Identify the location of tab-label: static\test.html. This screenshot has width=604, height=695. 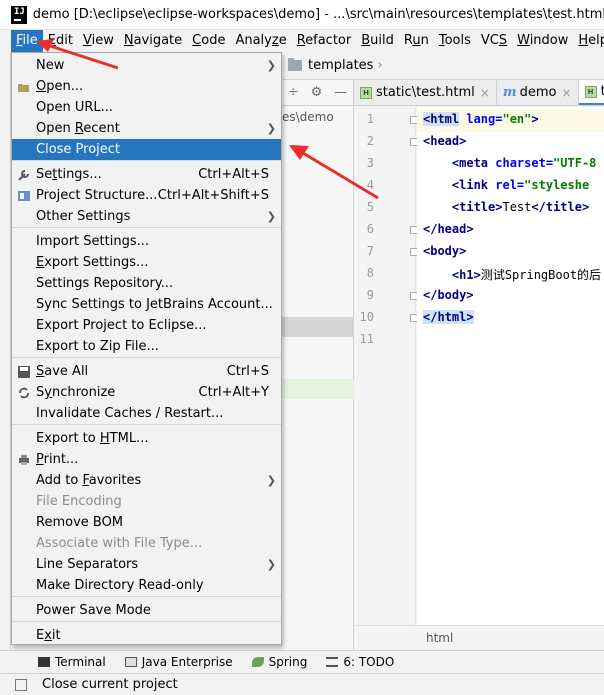
(425, 92).